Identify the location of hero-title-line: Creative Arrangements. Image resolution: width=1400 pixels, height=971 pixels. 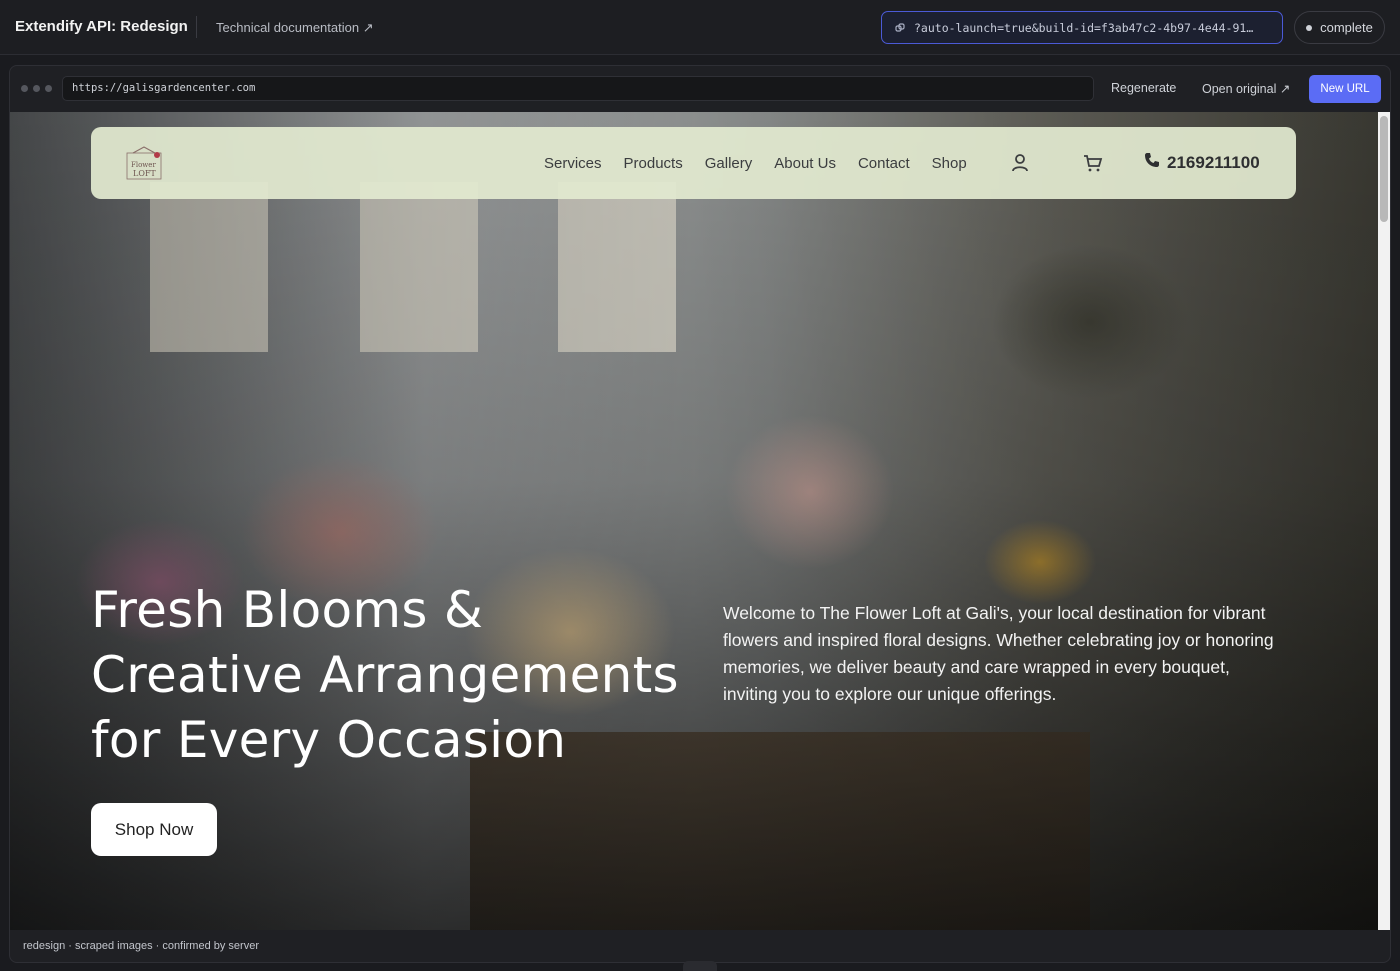
(385, 675).